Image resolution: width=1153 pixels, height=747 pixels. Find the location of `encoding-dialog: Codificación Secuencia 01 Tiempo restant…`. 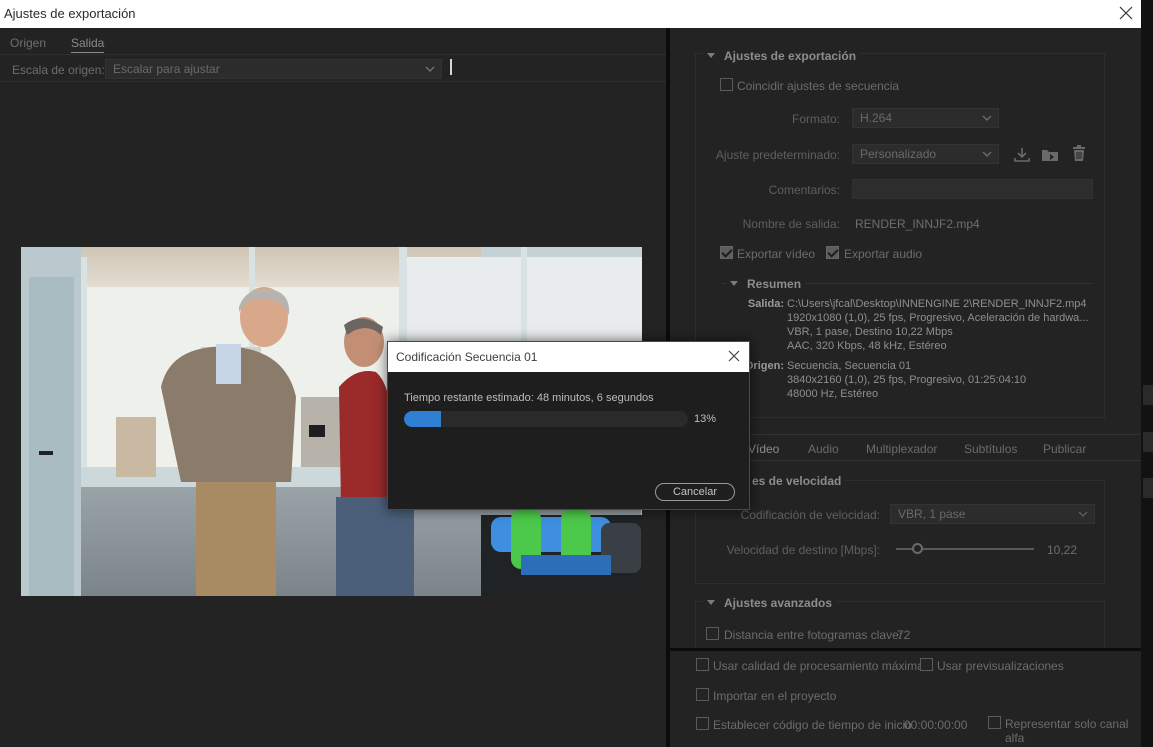

encoding-dialog: Codificación Secuencia 01 Tiempo restant… is located at coordinates (568, 425).